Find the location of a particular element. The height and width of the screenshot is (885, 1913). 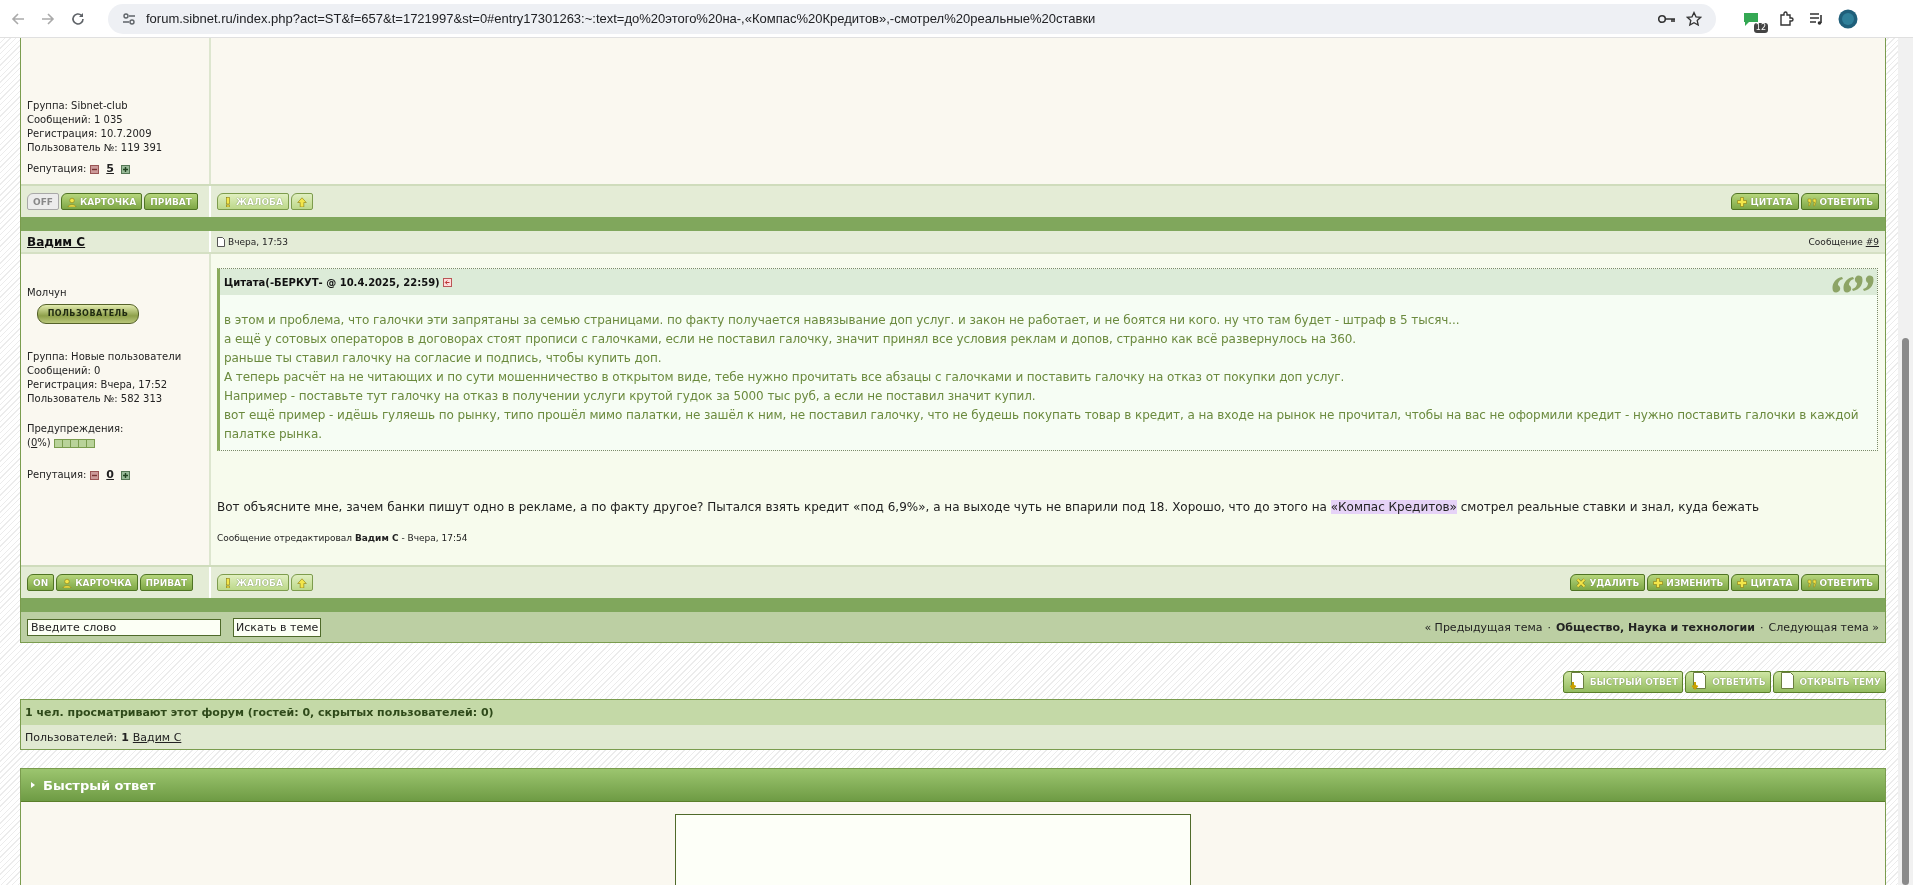

scrollbar is located at coordinates (1905, 461).